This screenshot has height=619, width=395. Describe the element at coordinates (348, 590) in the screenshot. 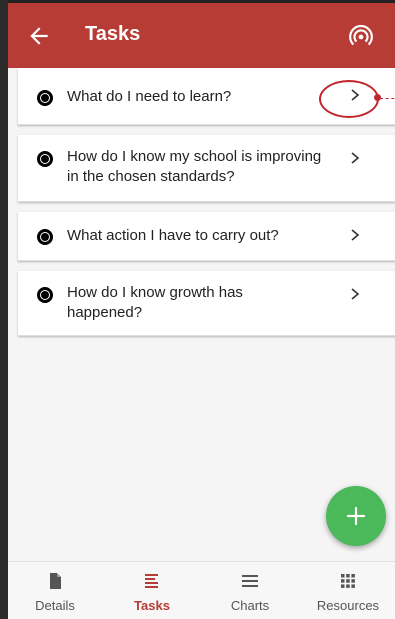

I see `nav-resources: Resources` at that location.